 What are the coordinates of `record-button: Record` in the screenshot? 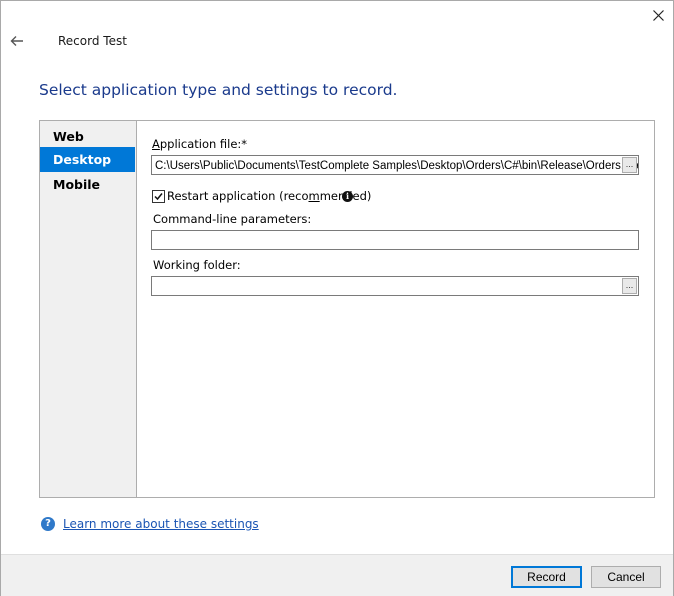 It's located at (546, 577).